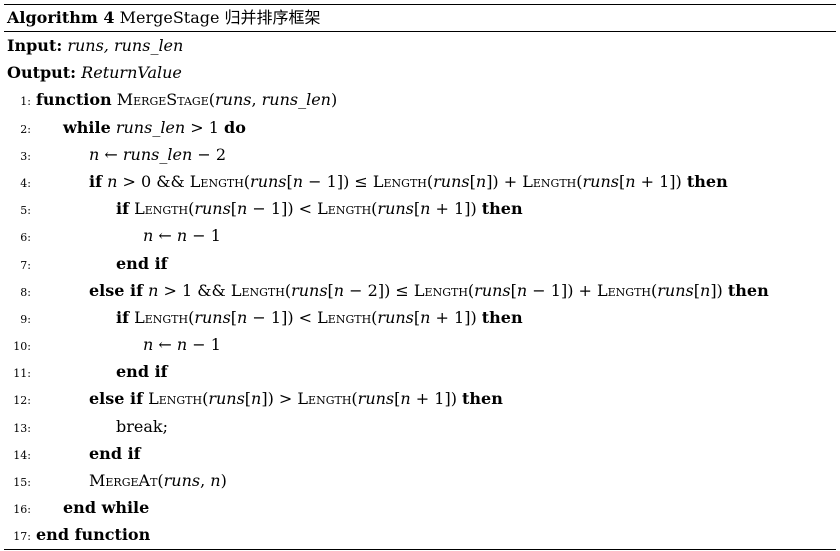  What do you see at coordinates (93, 535) in the screenshot?
I see `code-text: end function` at bounding box center [93, 535].